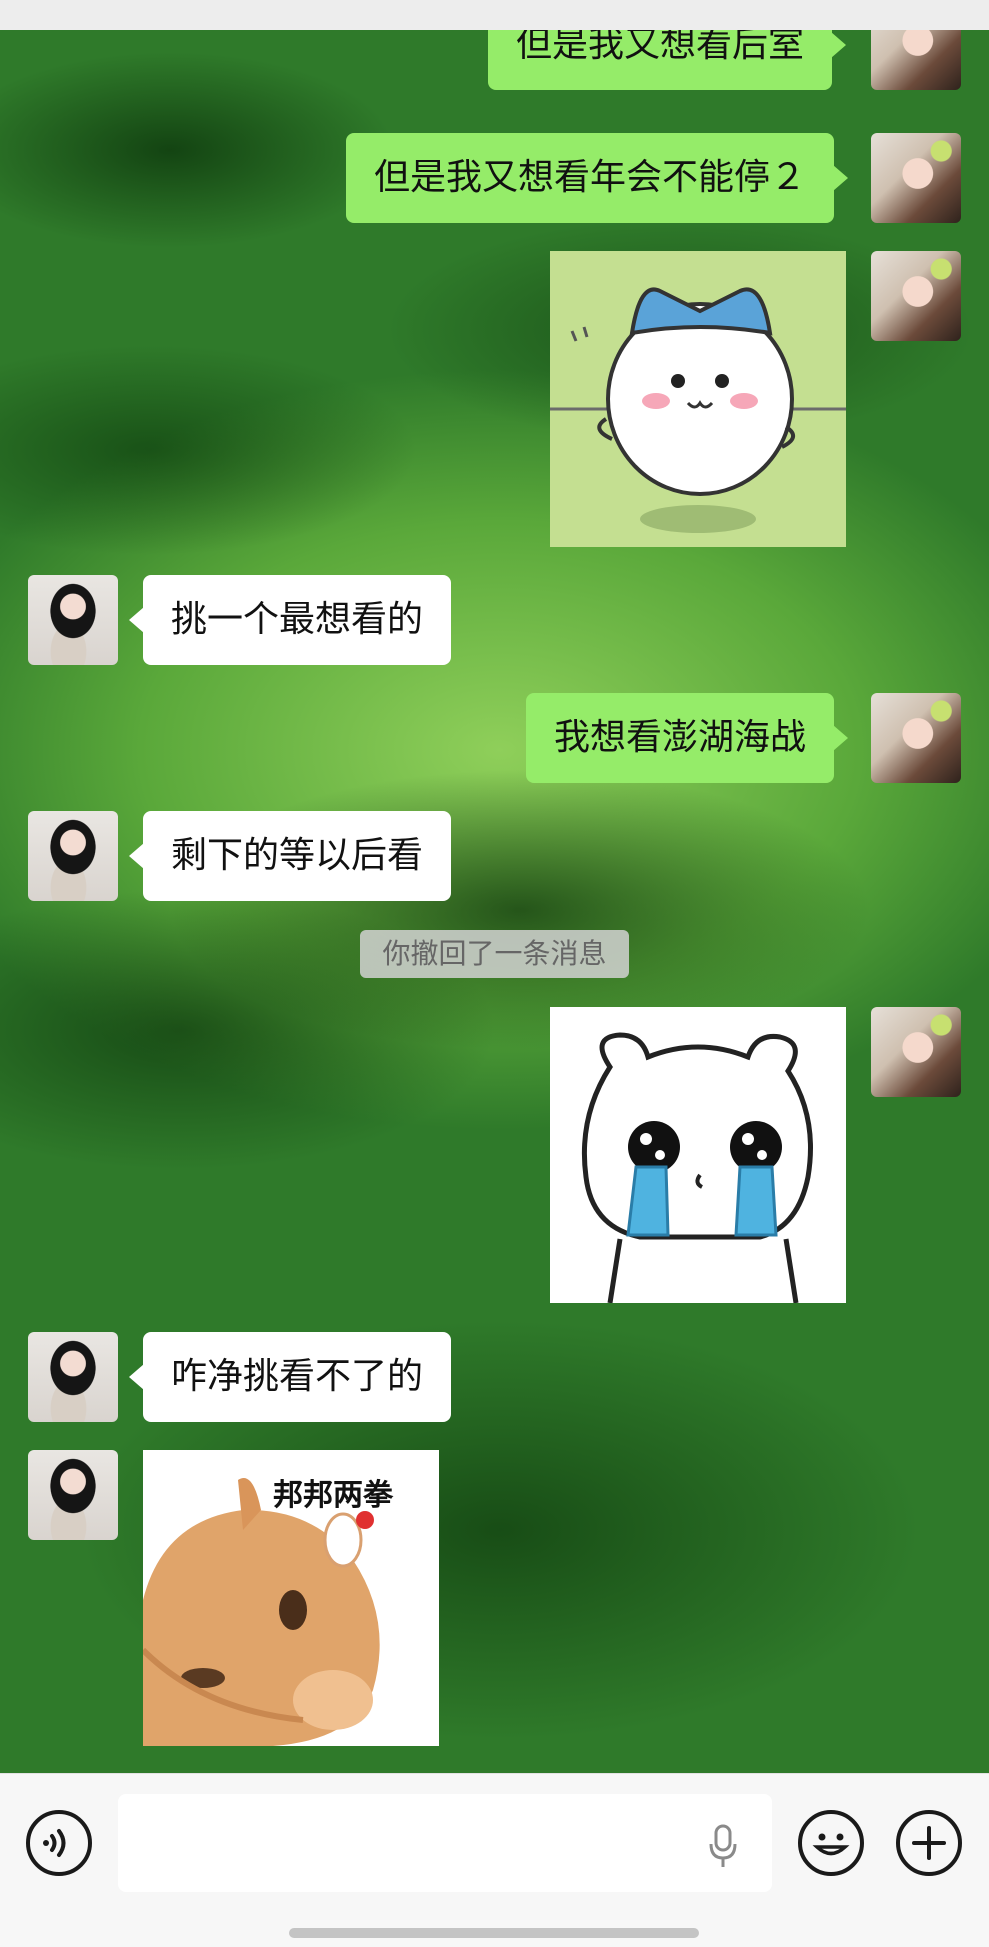 This screenshot has width=989, height=1947. What do you see at coordinates (494, 1933) in the screenshot?
I see `home-indicator` at bounding box center [494, 1933].